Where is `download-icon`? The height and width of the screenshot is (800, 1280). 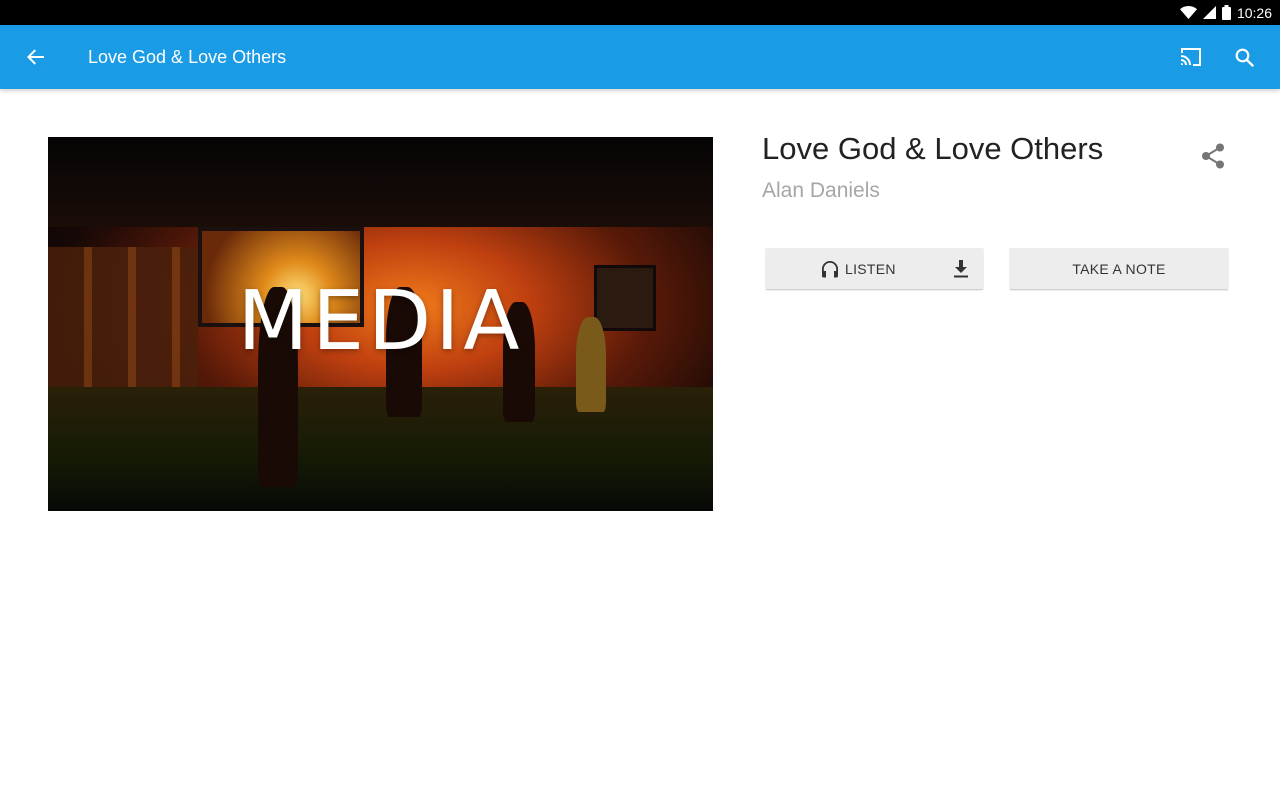 download-icon is located at coordinates (961, 269).